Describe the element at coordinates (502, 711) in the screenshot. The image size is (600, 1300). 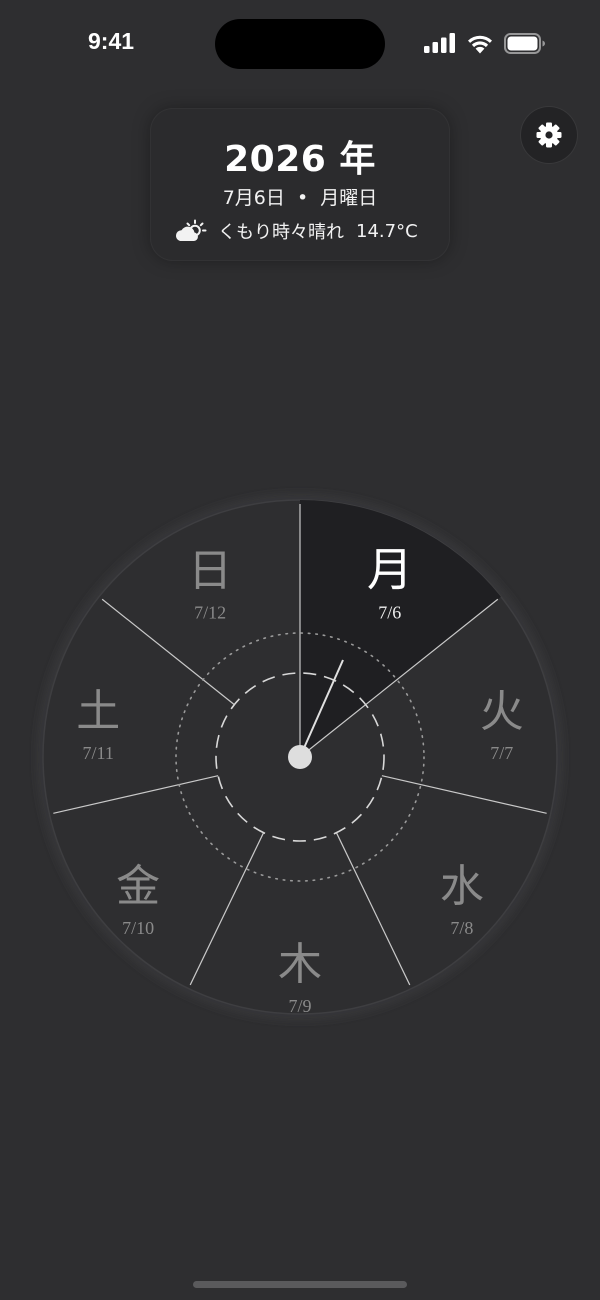
I see `day-2-kanji: 火` at that location.